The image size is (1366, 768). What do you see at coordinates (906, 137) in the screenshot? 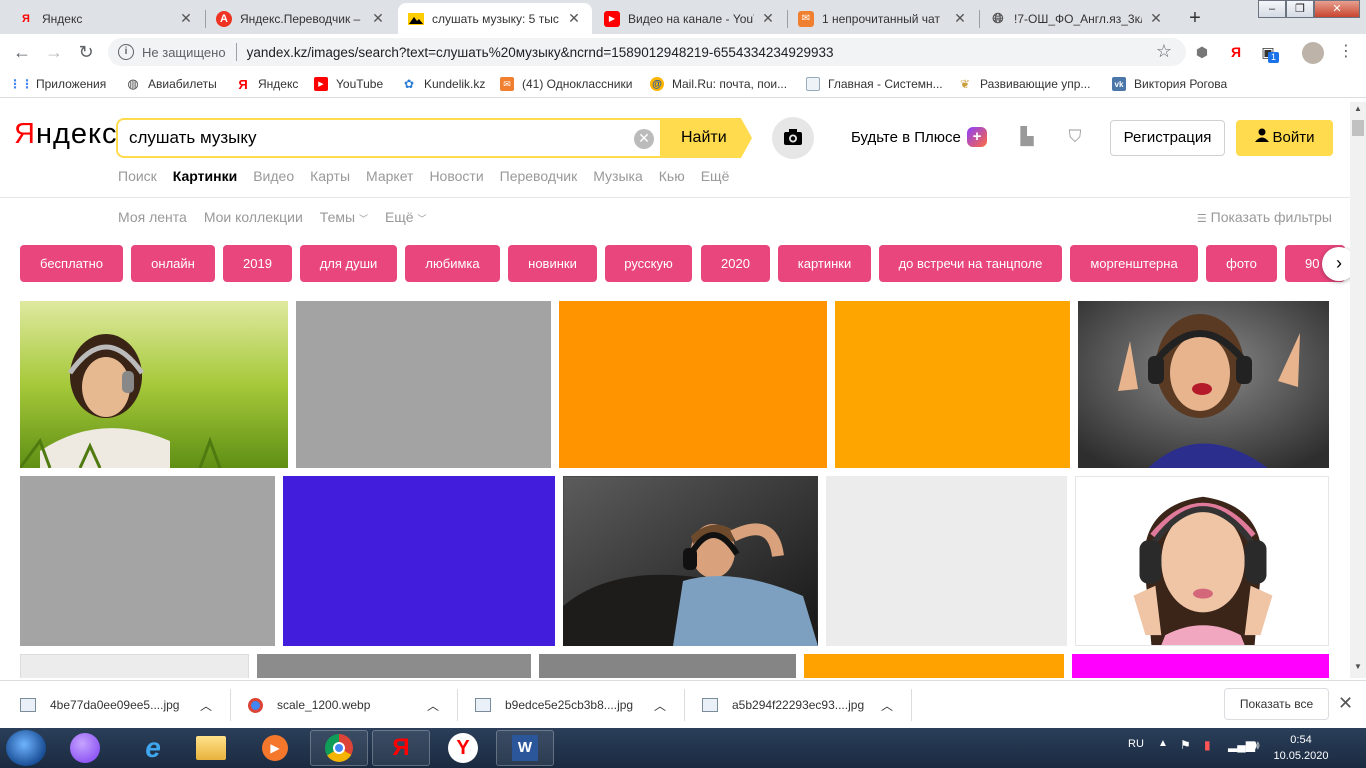
I see `plus-promo-link: Будьте в Плюсе` at bounding box center [906, 137].